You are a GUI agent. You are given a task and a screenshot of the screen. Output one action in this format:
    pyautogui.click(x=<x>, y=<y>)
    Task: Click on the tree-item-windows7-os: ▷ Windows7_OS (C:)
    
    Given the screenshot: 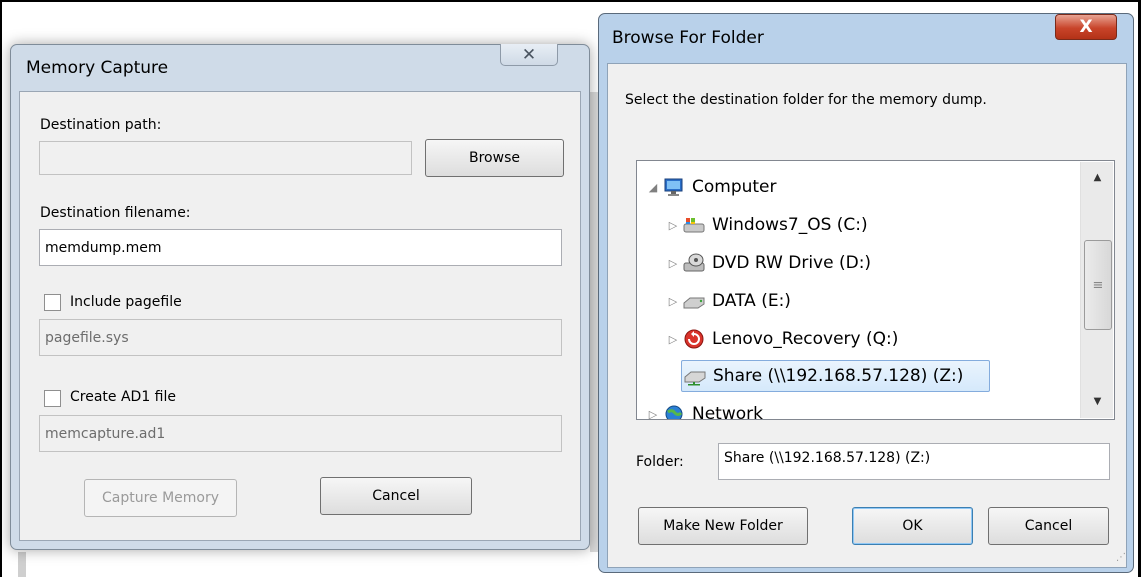 What is the action you would take?
    pyautogui.click(x=767, y=225)
    